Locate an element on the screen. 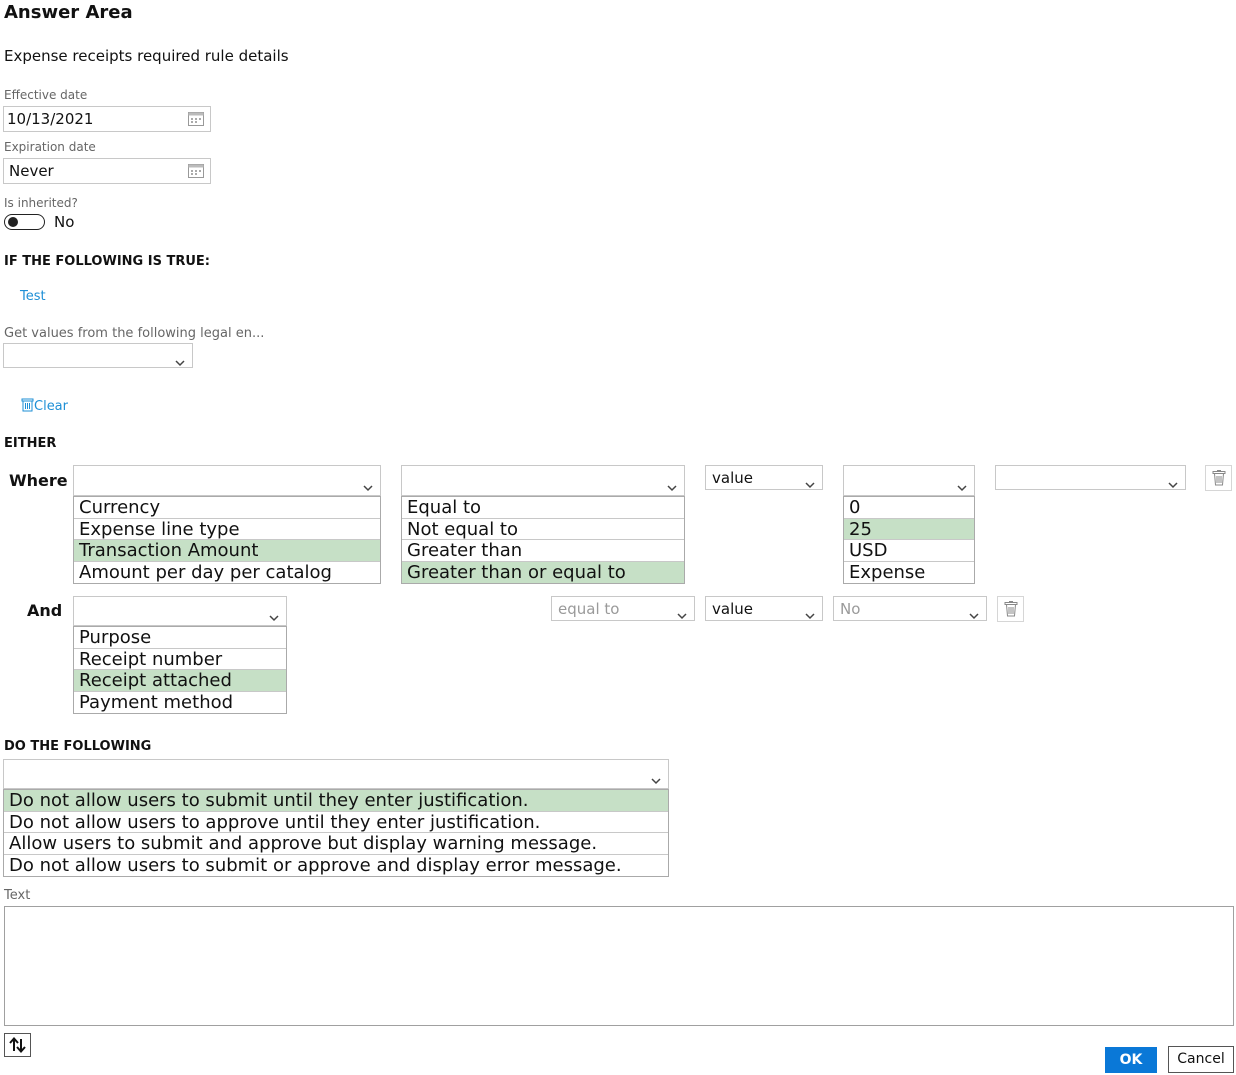  clear-label: Clear is located at coordinates (51, 406).